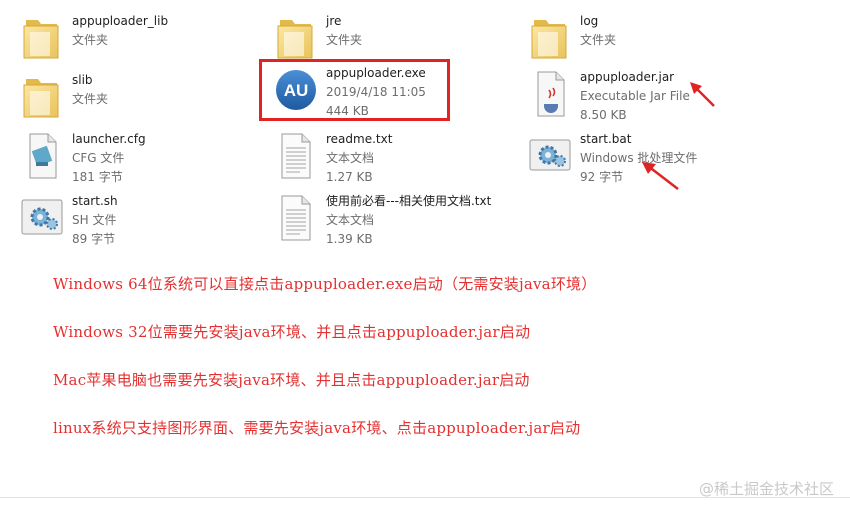 The width and height of the screenshot is (850, 505). I want to click on file-size: 444 KB, so click(347, 111).